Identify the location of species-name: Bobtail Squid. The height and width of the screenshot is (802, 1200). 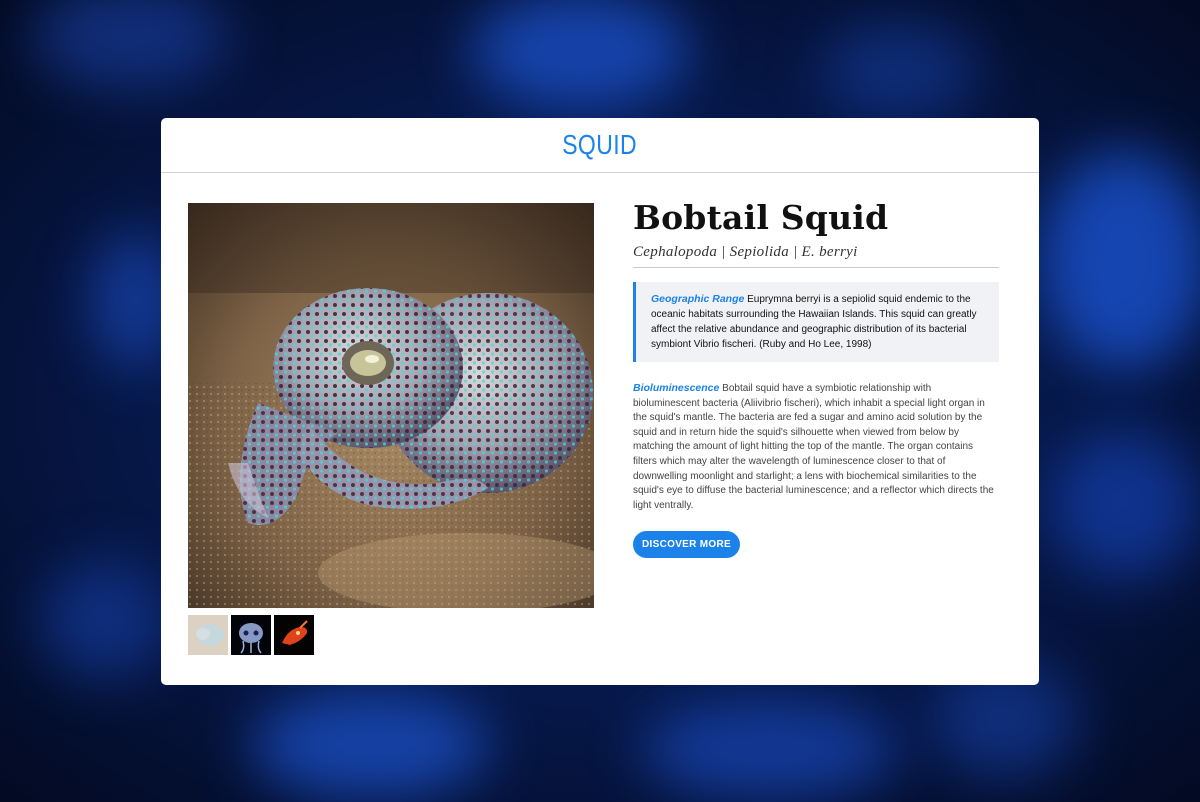
(761, 217).